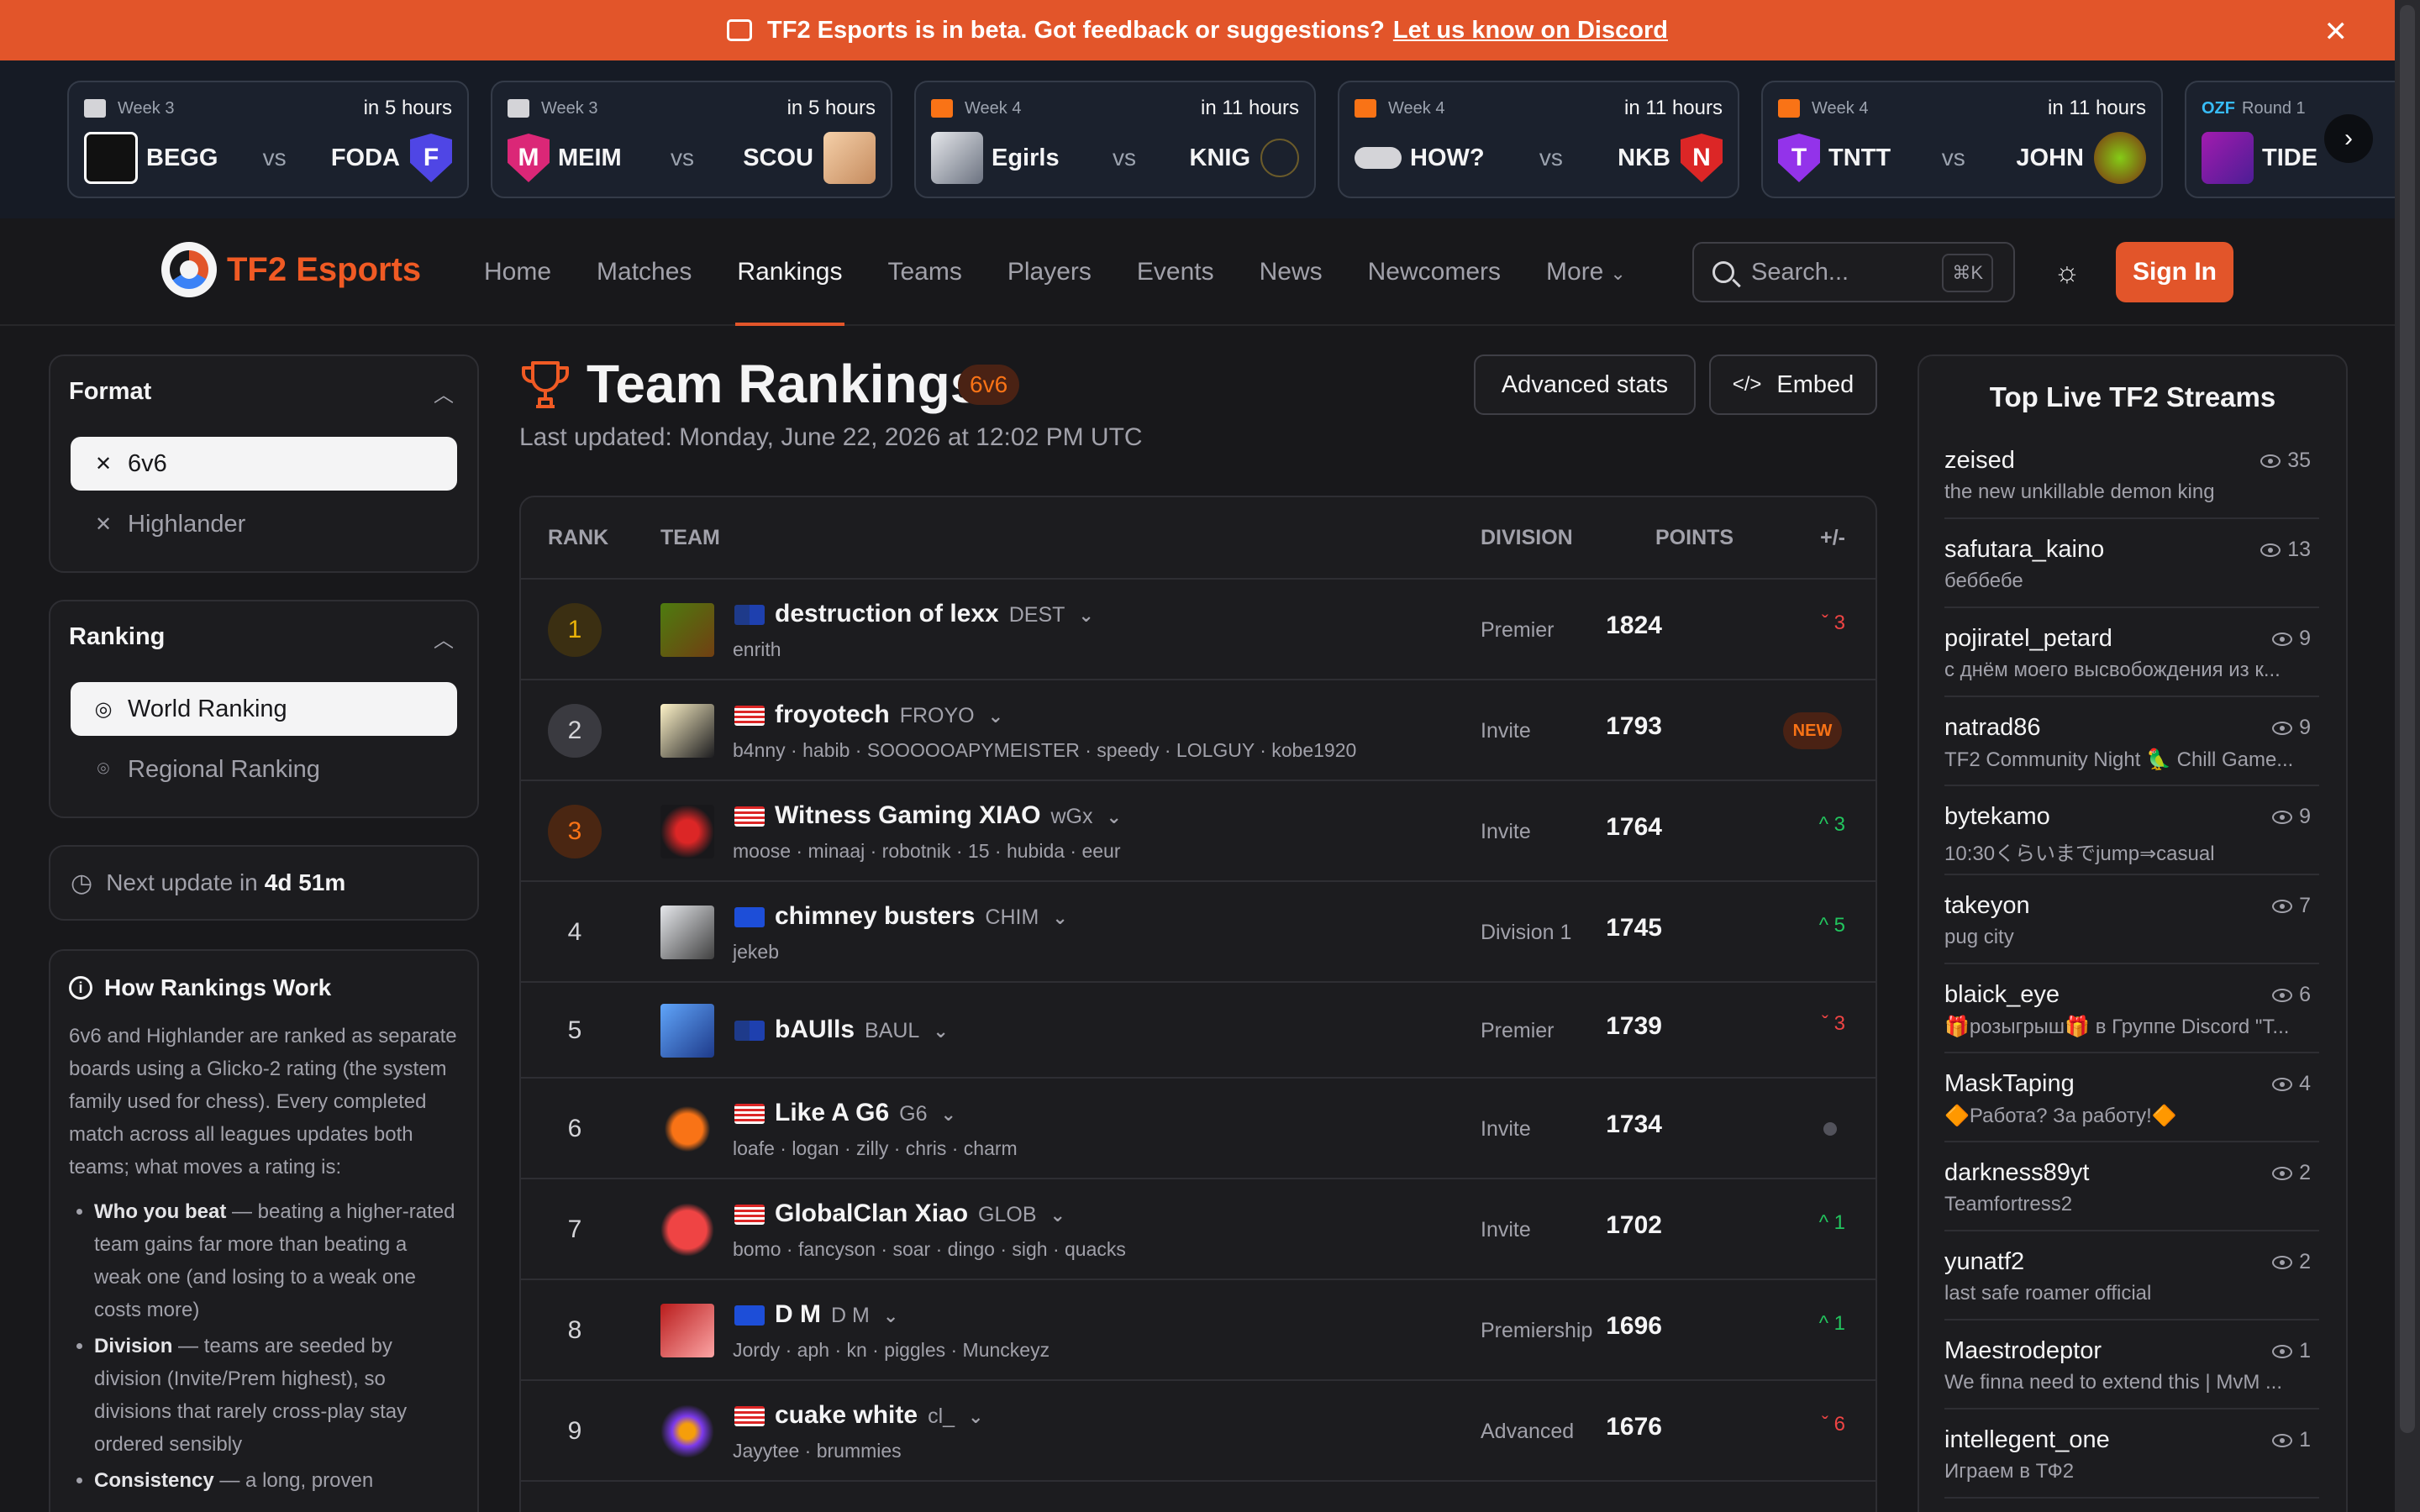  I want to click on nav-events: Events, so click(1175, 272).